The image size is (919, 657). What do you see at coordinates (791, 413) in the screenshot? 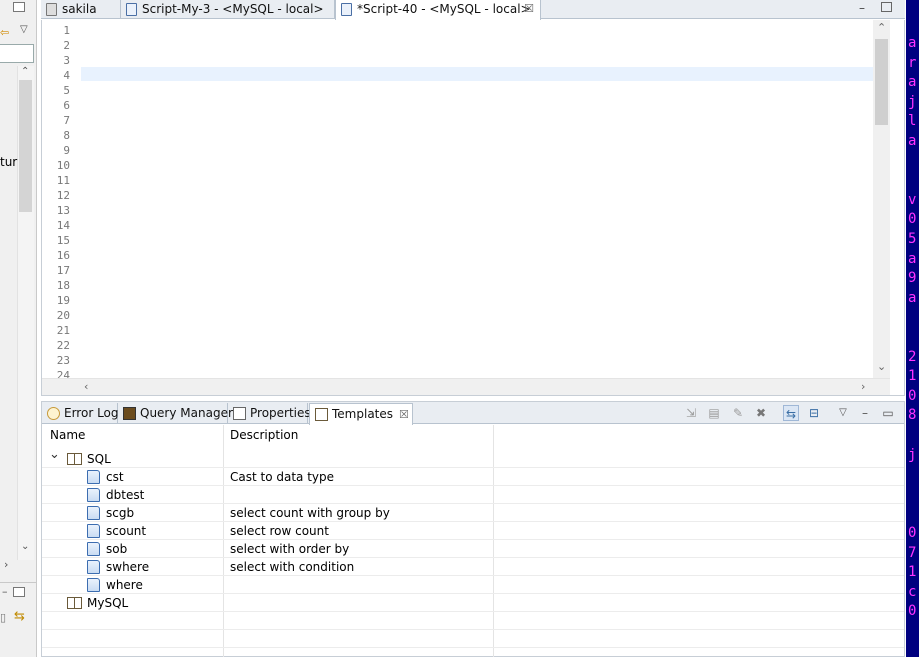
I see `link-with-editor-icon: ⇆` at bounding box center [791, 413].